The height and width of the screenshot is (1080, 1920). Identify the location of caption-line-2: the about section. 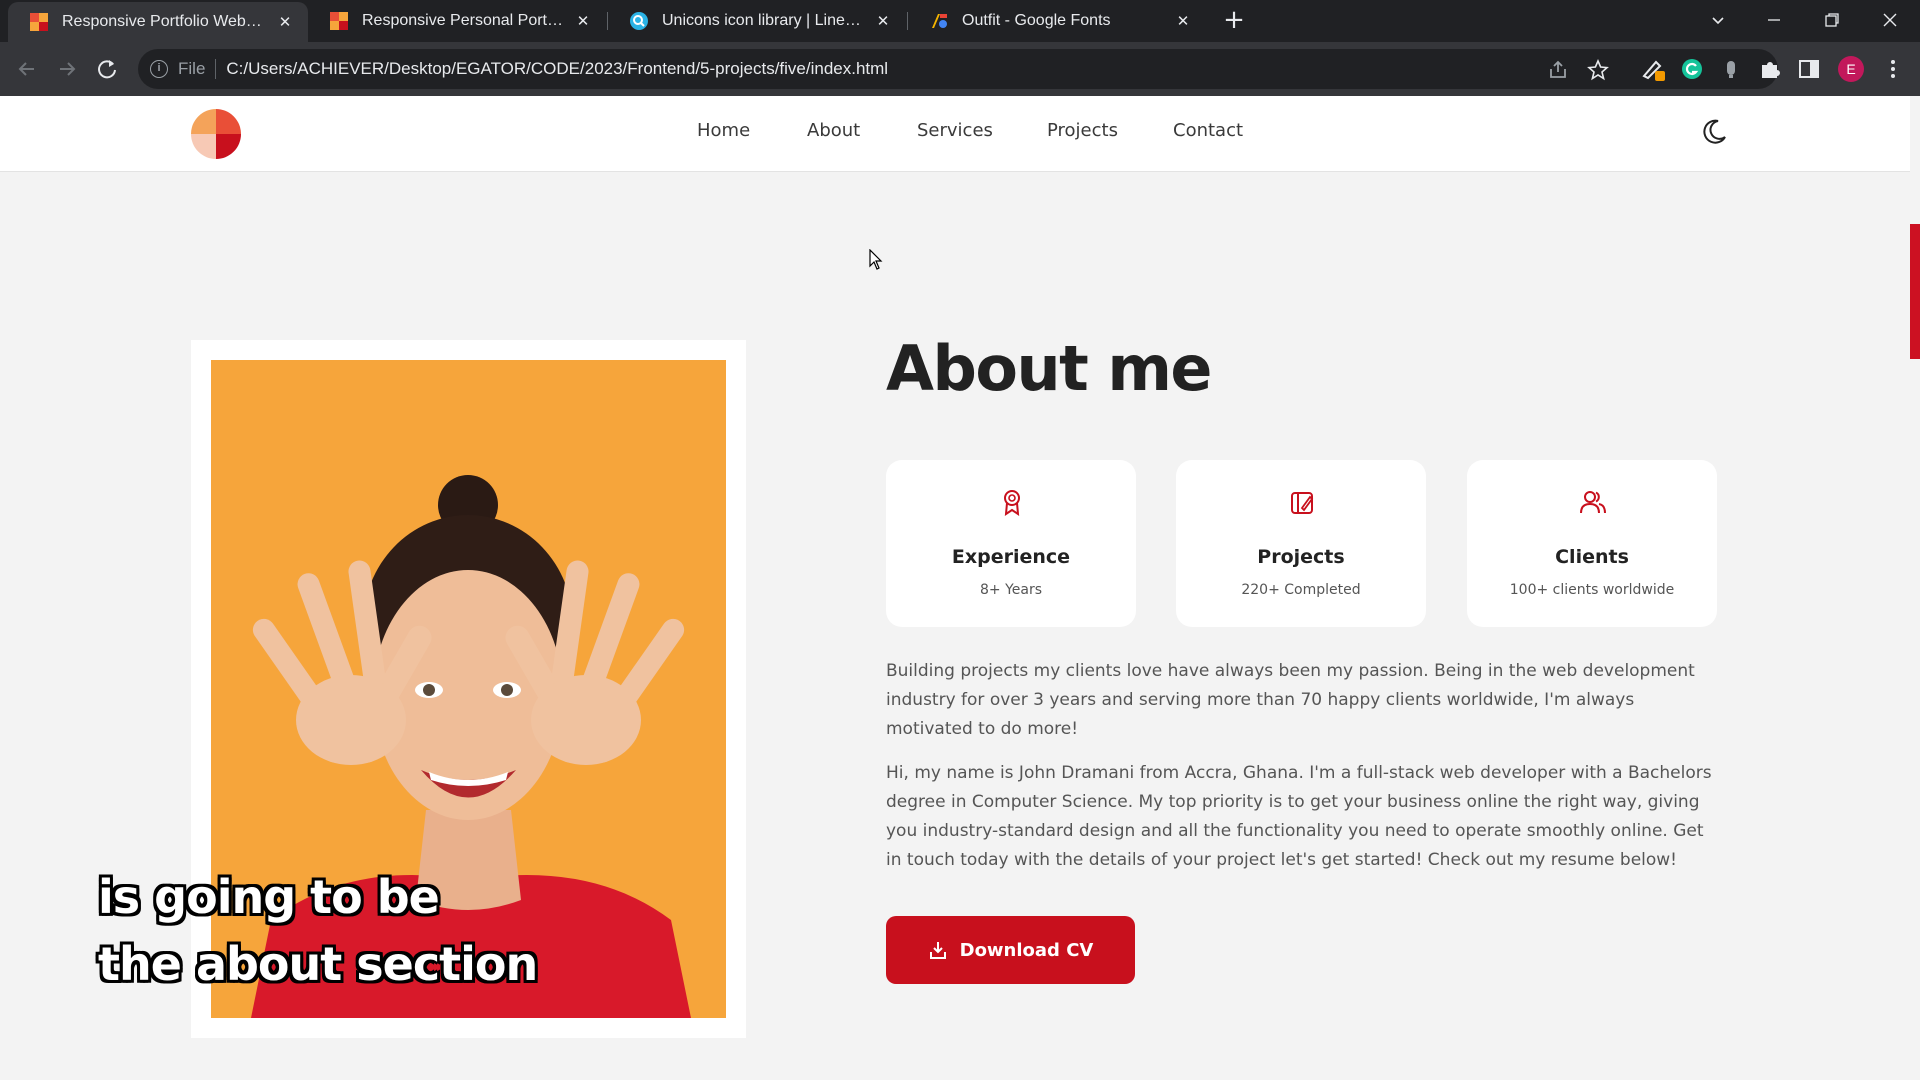
(318, 964).